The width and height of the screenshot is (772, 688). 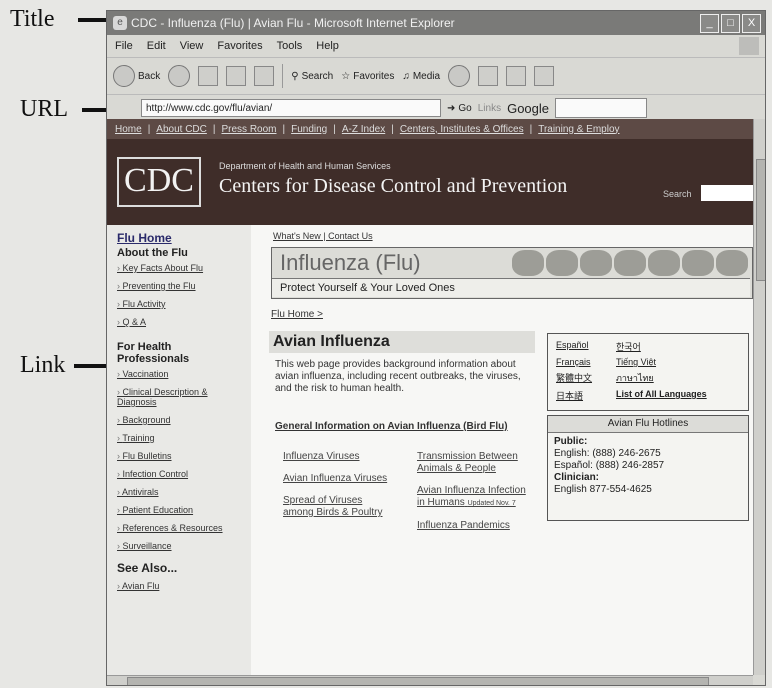 What do you see at coordinates (181, 304) in the screenshot?
I see `left-nav-link: Flu Activity` at bounding box center [181, 304].